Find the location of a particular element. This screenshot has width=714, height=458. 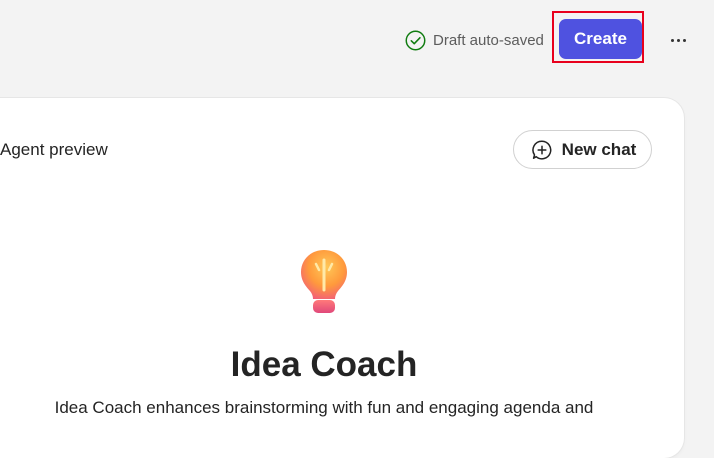

new-chat-button: New chat is located at coordinates (582, 149).